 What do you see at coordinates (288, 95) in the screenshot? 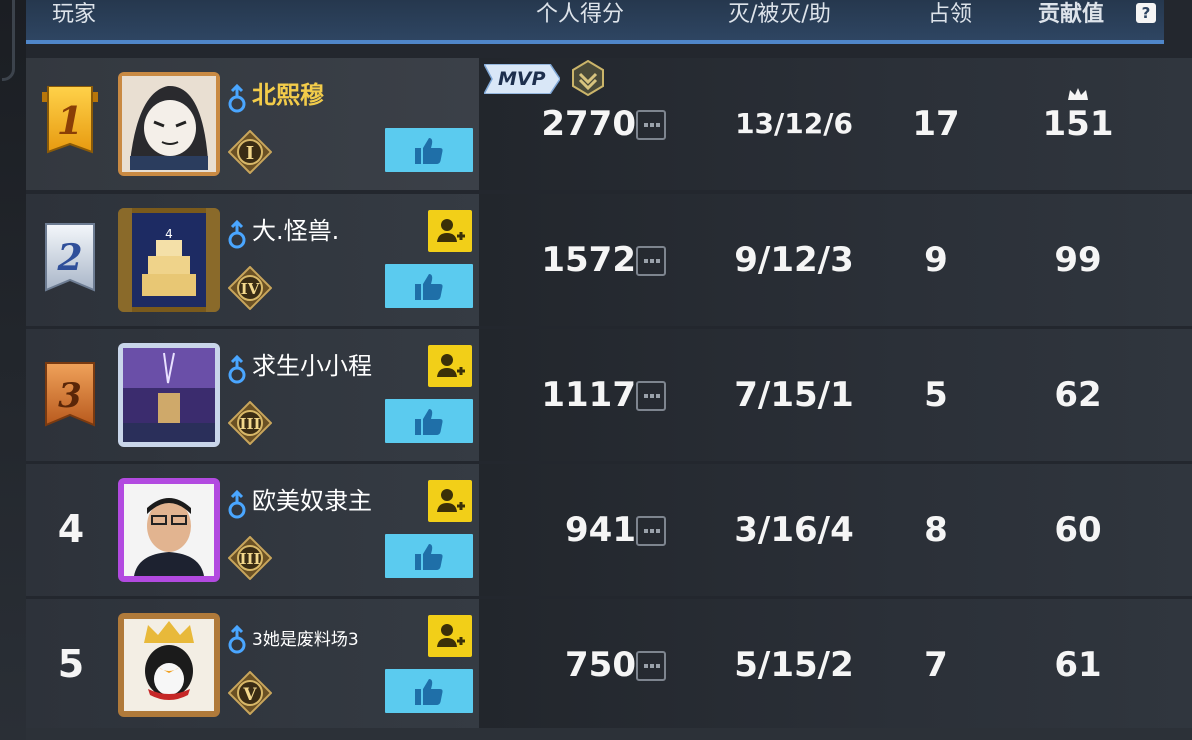
I see `player-name: 北熙穆` at bounding box center [288, 95].